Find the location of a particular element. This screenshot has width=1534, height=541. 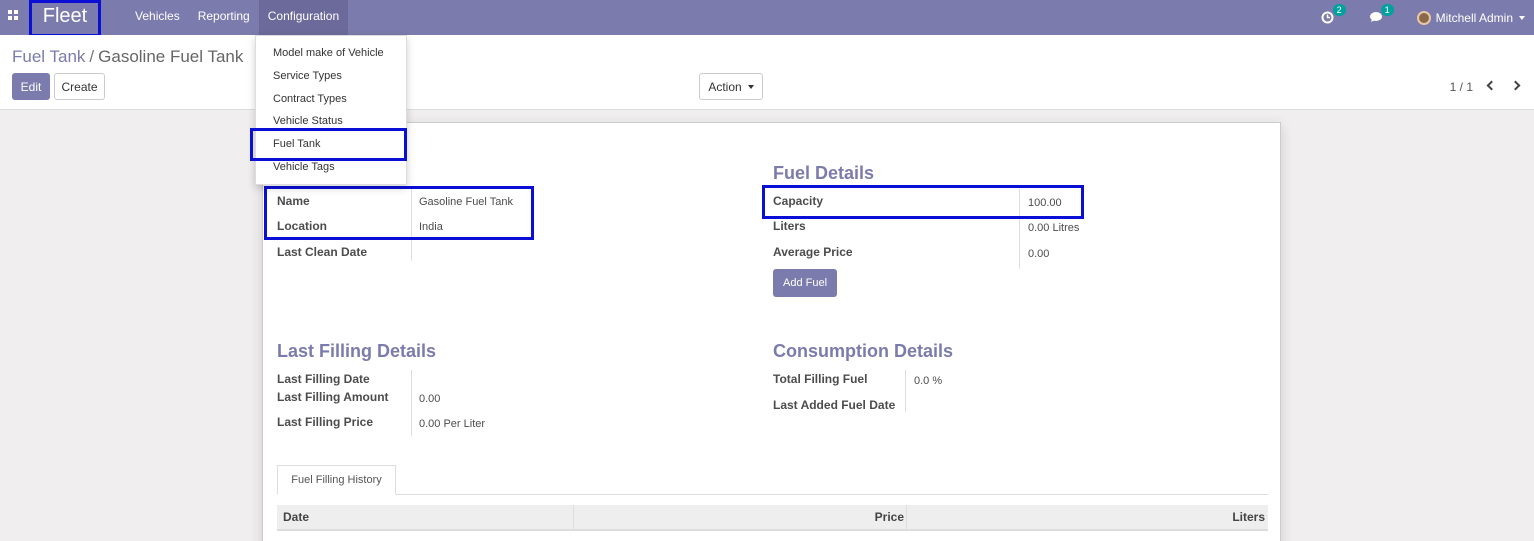

menu-reporting: Reporting is located at coordinates (224, 17).